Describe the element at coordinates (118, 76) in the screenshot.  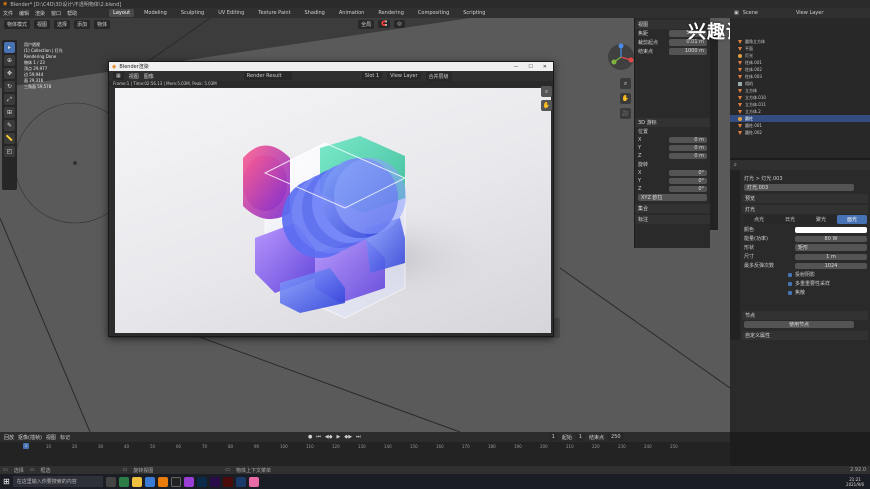
I see `editor-type-icon: ▦` at that location.